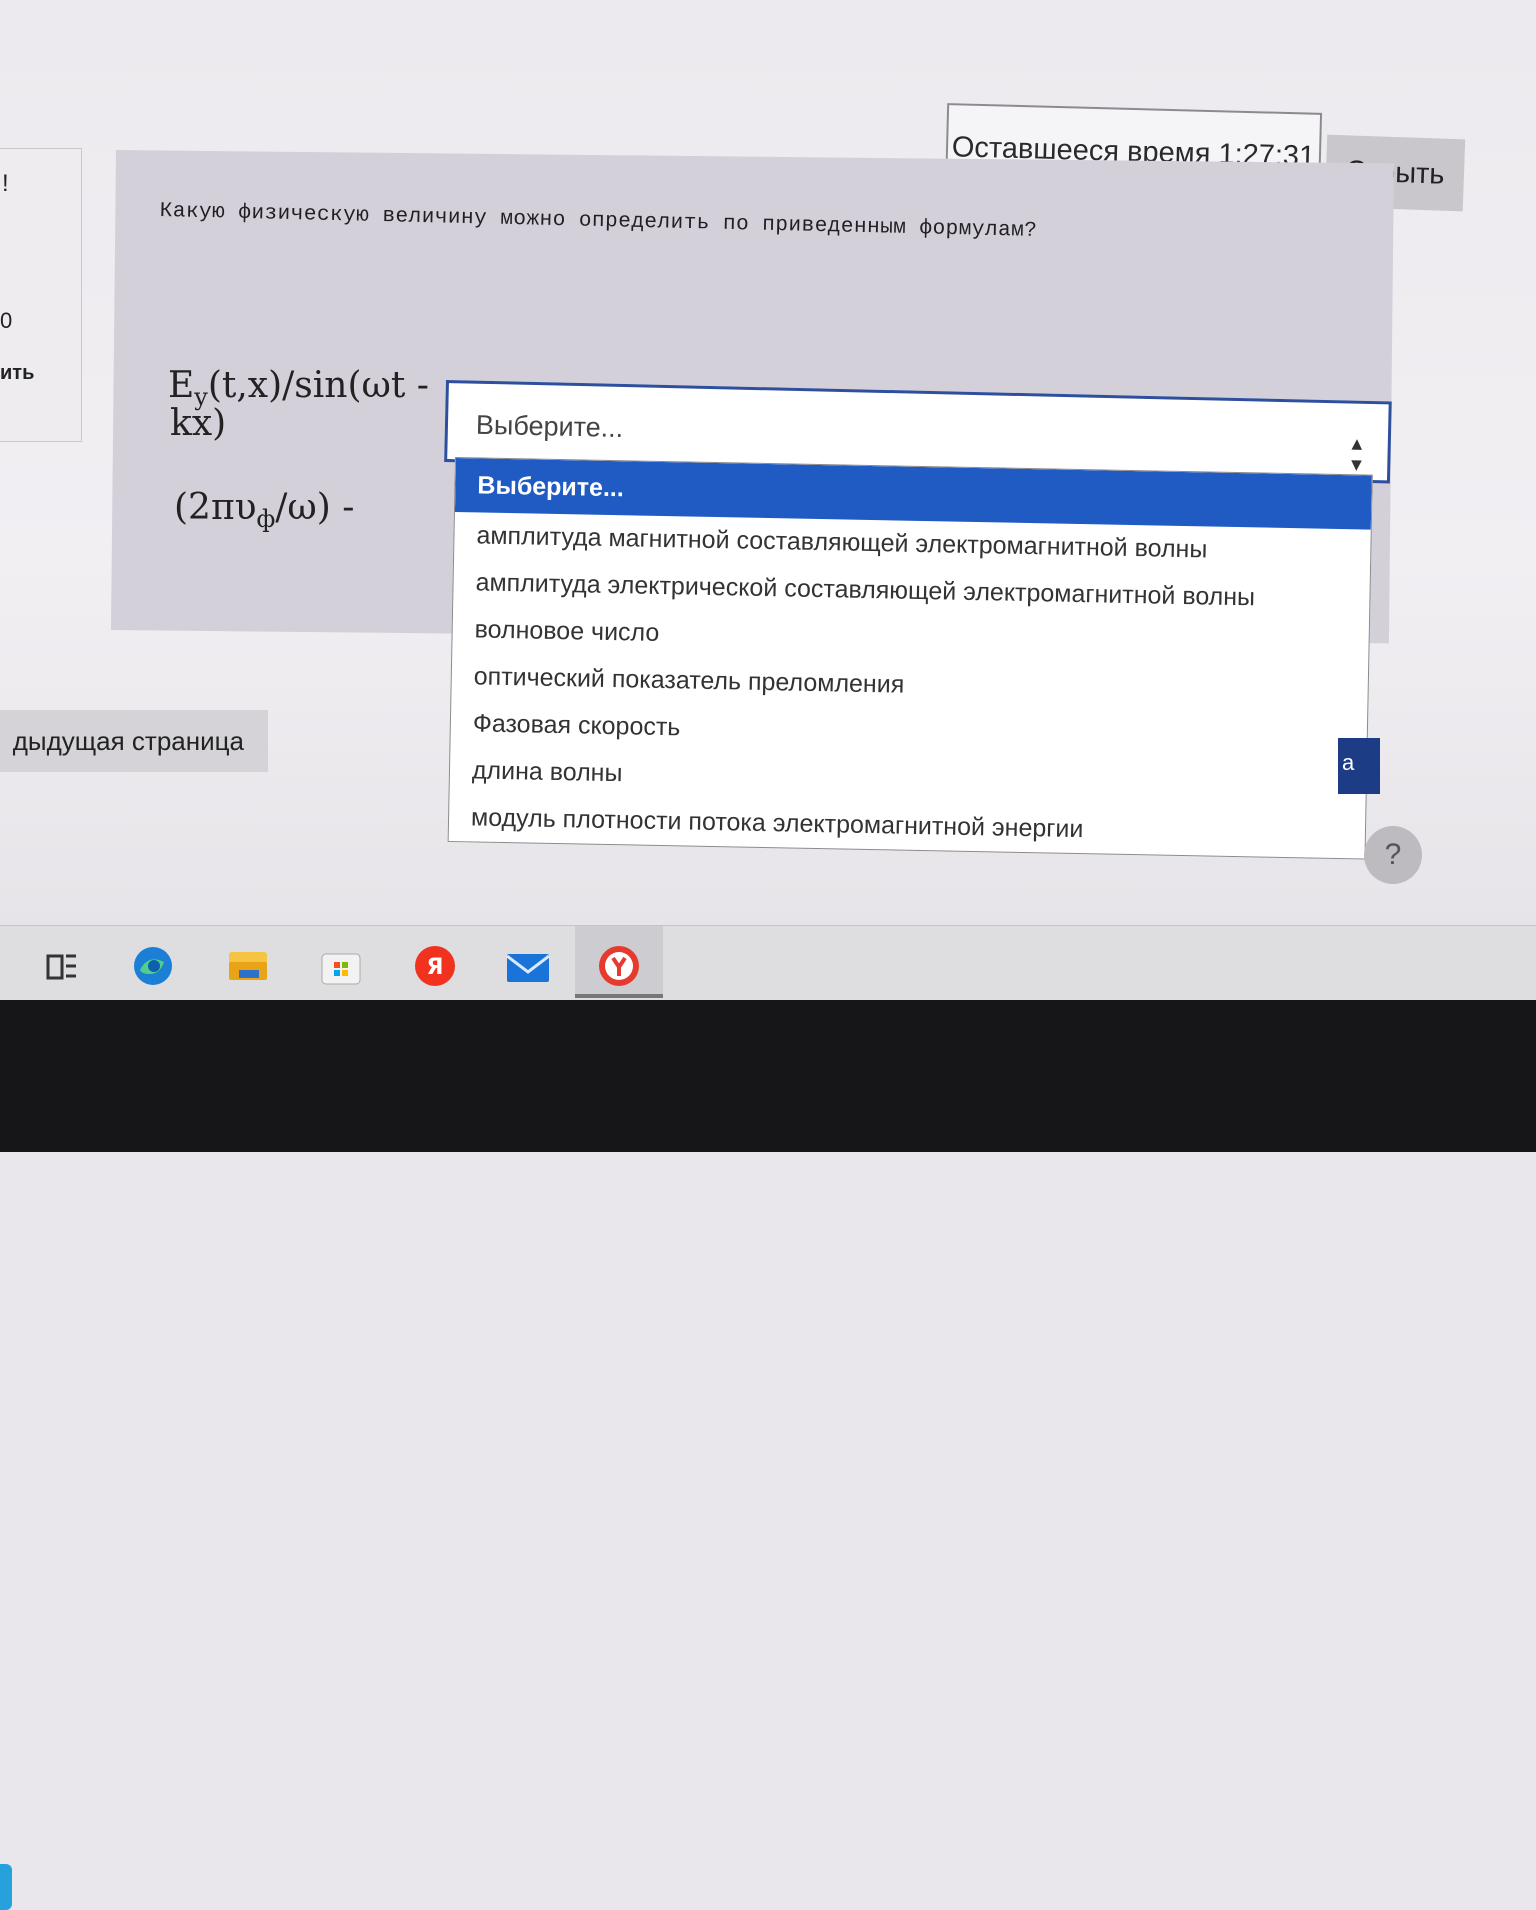 The height and width of the screenshot is (1910, 1536). What do you see at coordinates (1393, 855) in the screenshot?
I see `help-button: ?` at bounding box center [1393, 855].